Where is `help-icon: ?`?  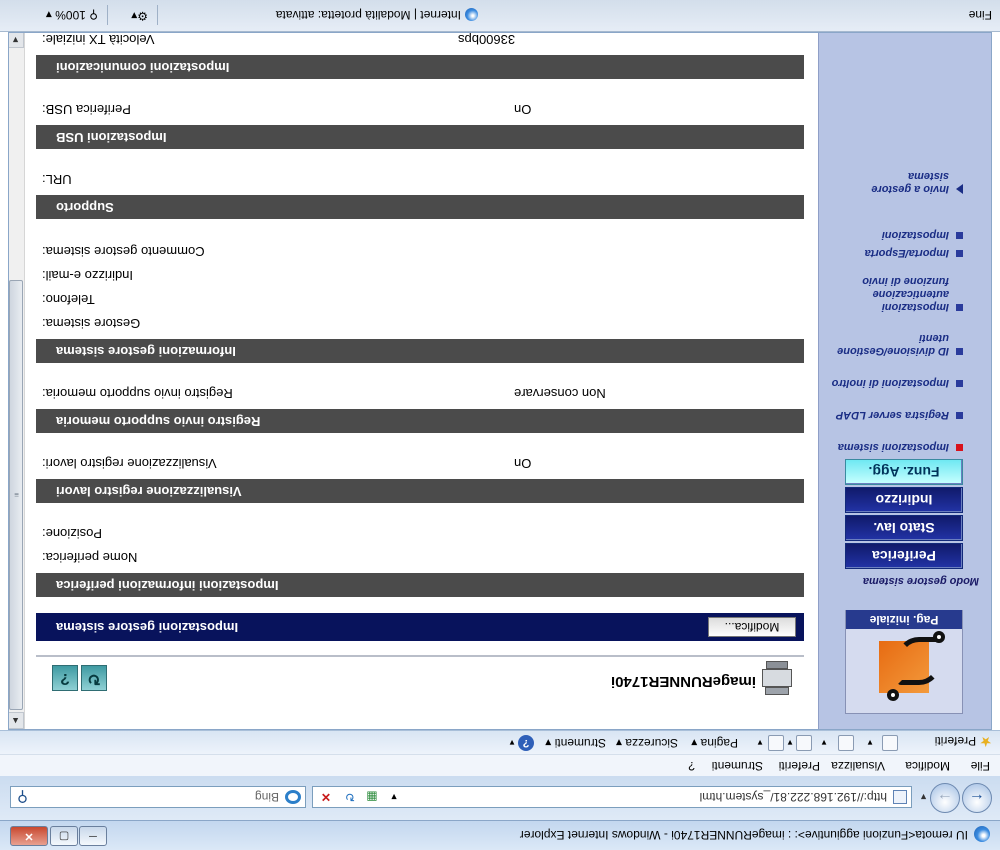 help-icon: ? is located at coordinates (526, 743).